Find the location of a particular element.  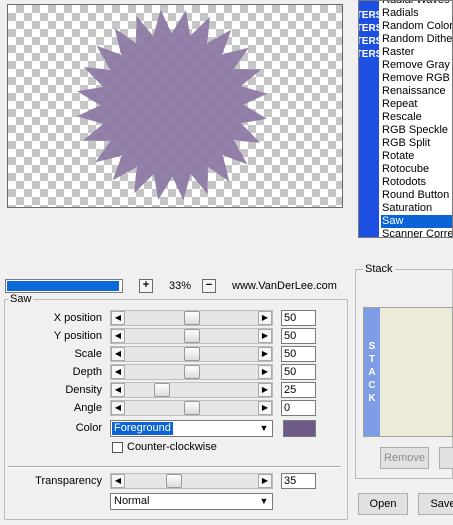

filter-list-item: Scanner Corre is located at coordinates (416, 232).